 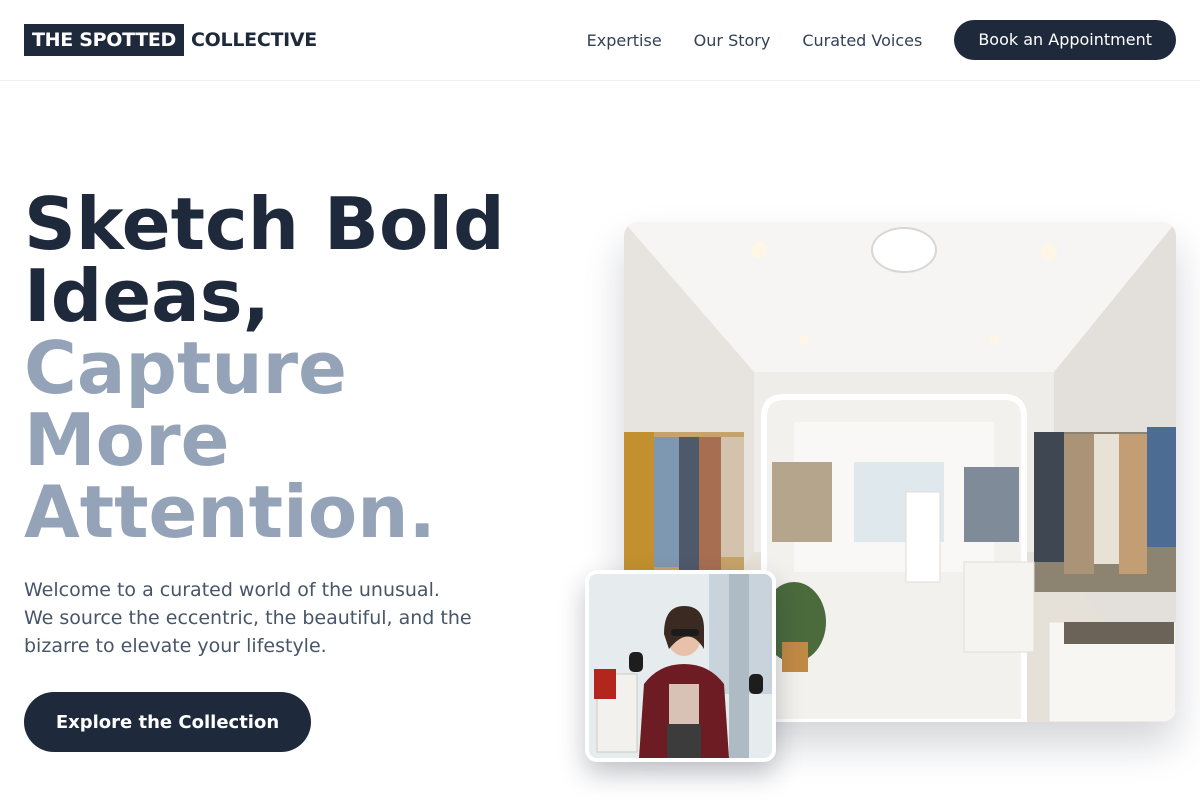 I want to click on hero-title-line-accent: Attention., so click(x=230, y=512).